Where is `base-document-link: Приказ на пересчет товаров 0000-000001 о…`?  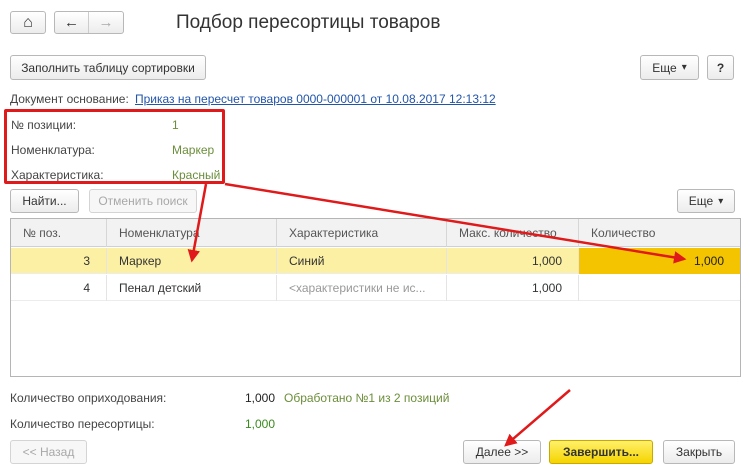 base-document-link: Приказ на пересчет товаров 0000-000001 о… is located at coordinates (315, 99).